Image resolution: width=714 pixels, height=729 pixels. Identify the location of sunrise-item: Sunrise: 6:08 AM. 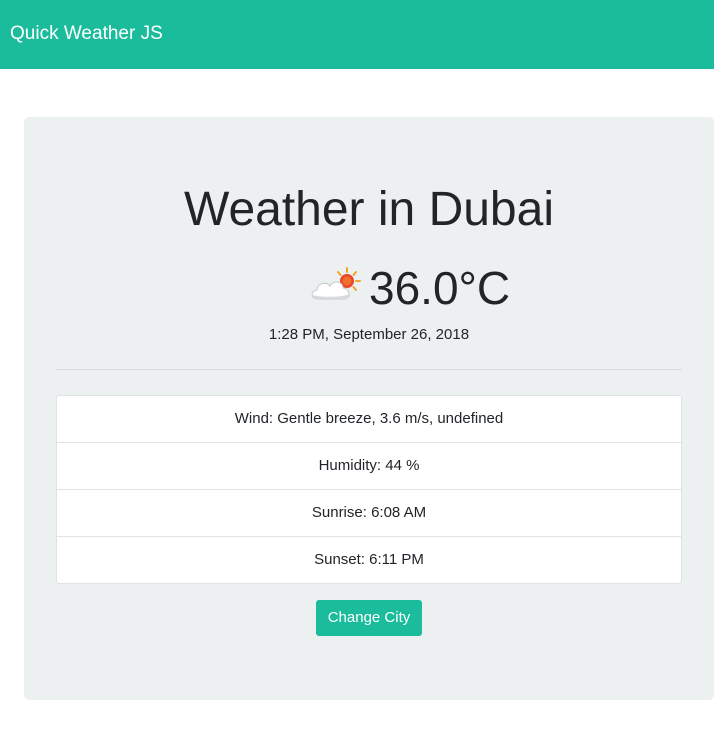
(369, 513).